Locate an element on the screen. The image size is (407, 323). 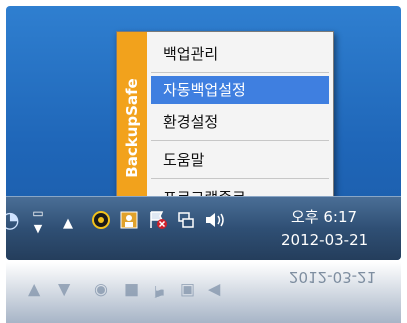
menu-item-label: 환경설정 is located at coordinates (191, 122).